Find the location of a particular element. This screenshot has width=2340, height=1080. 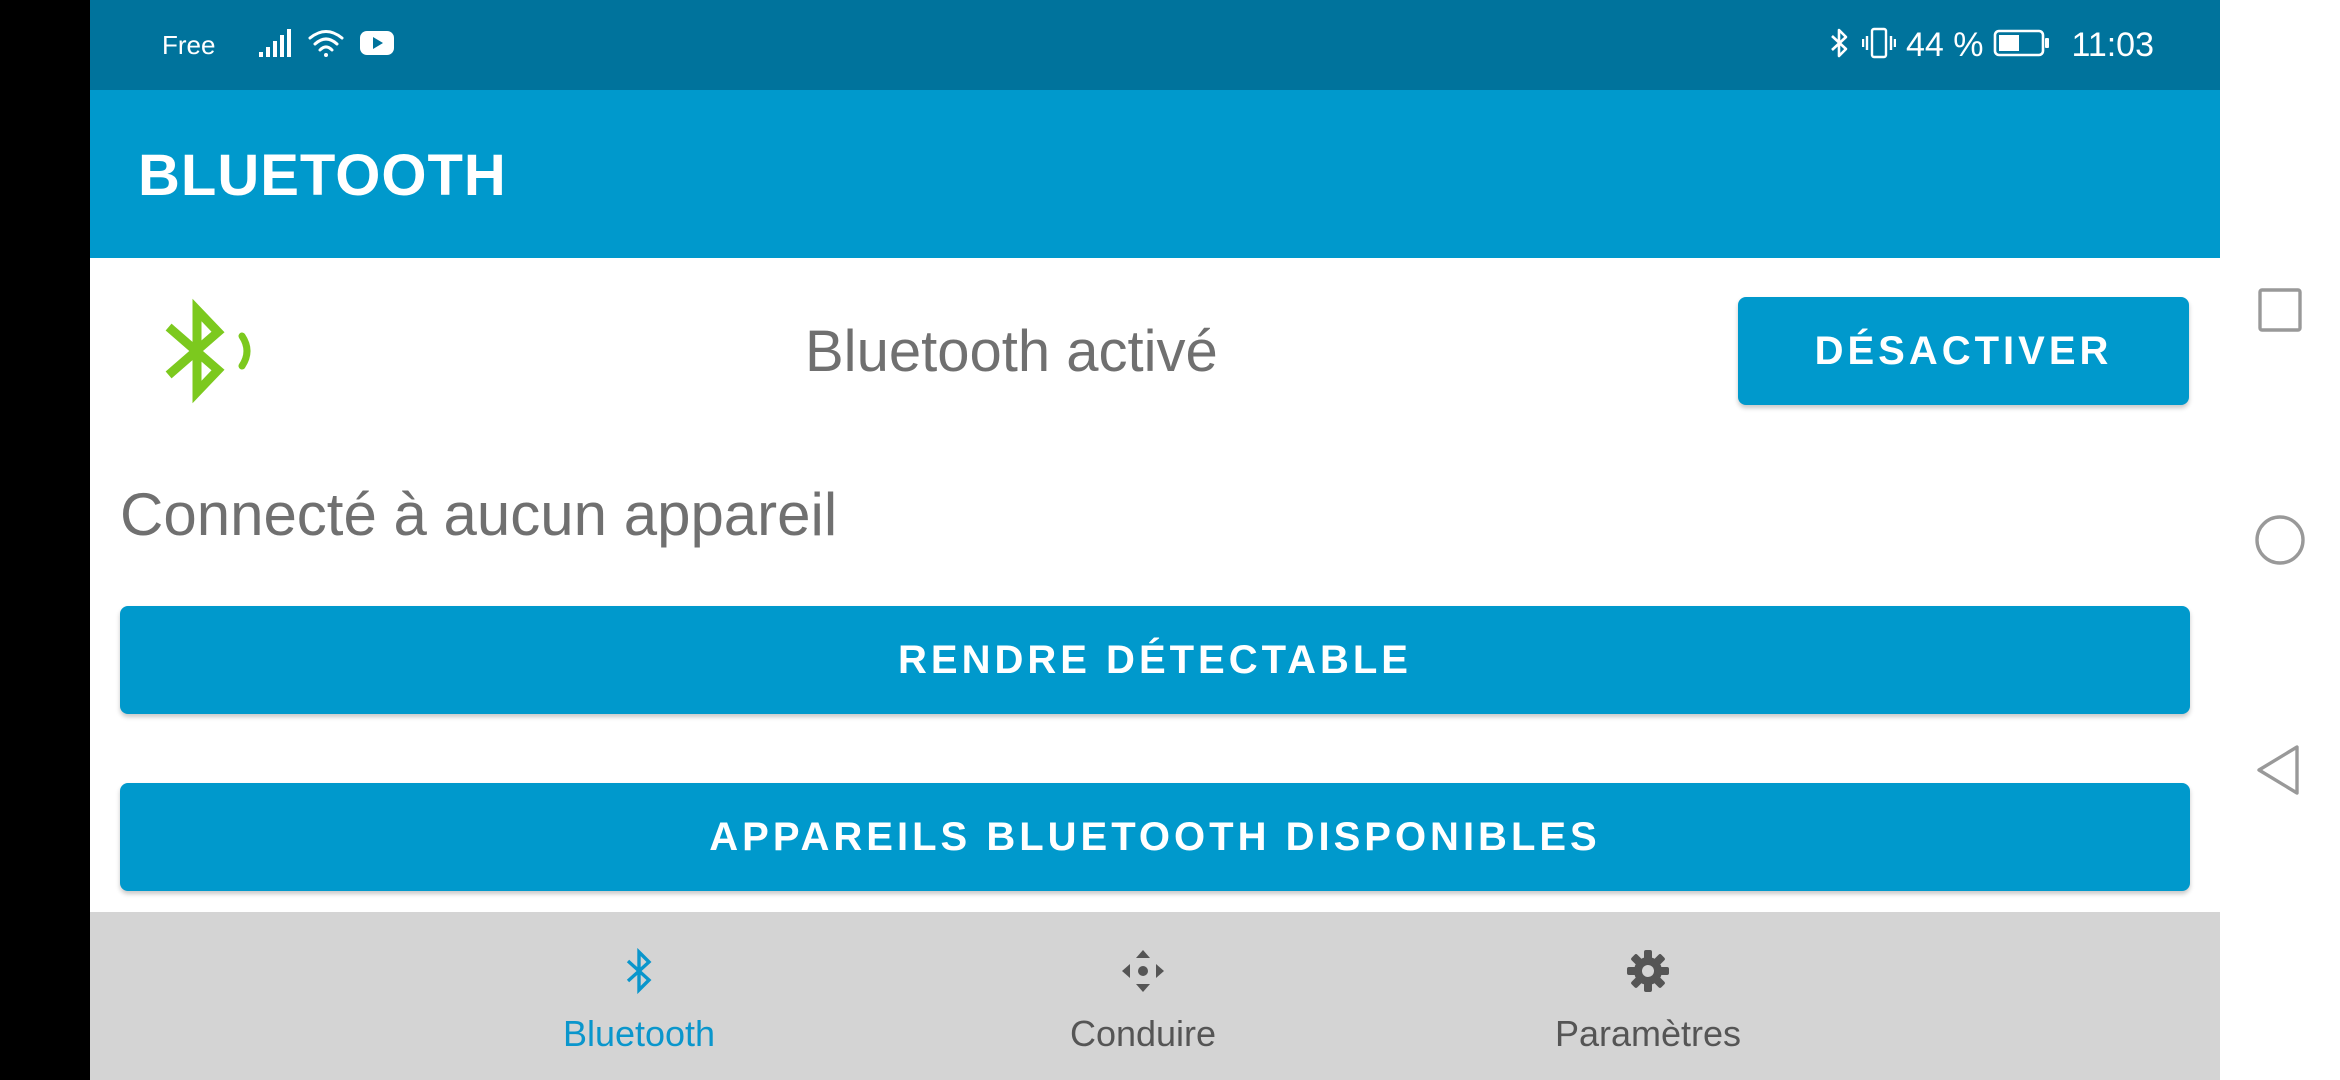

battery-icon is located at coordinates (2022, 45).